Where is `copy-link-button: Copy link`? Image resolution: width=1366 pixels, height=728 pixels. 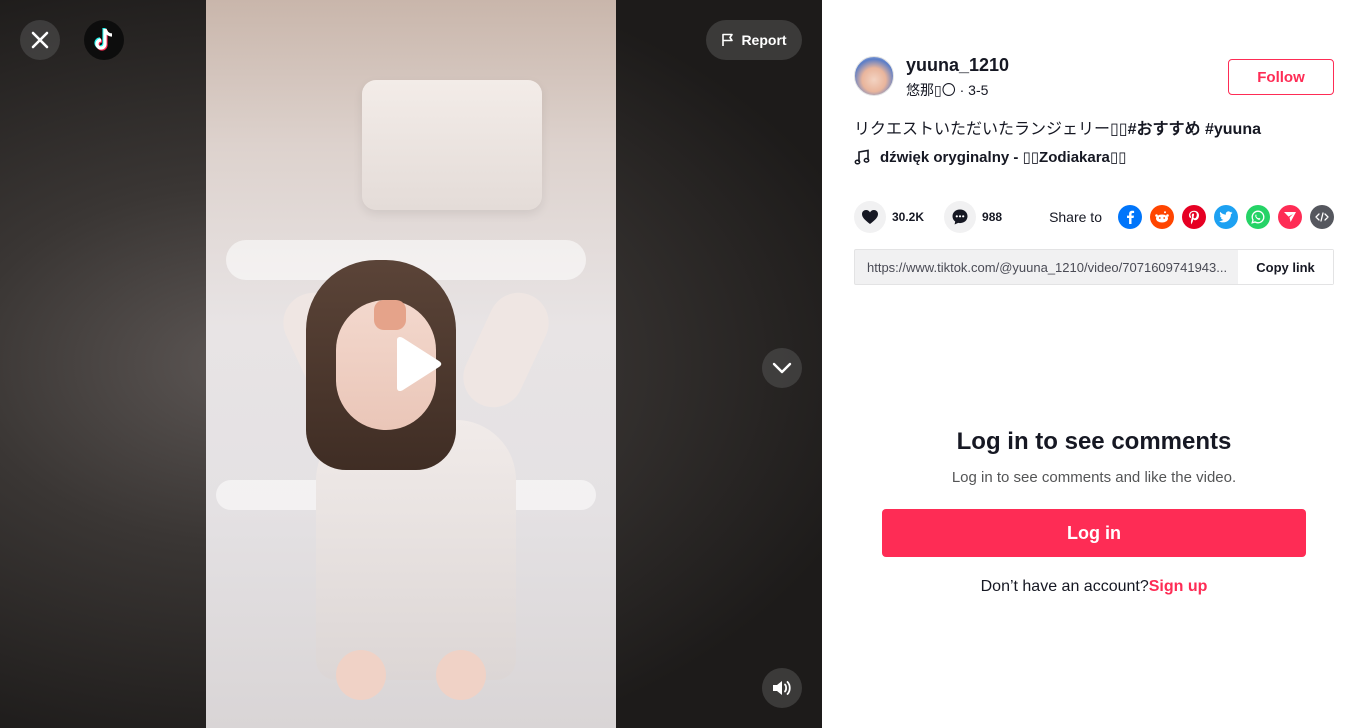
copy-link-button: Copy link is located at coordinates (1285, 267).